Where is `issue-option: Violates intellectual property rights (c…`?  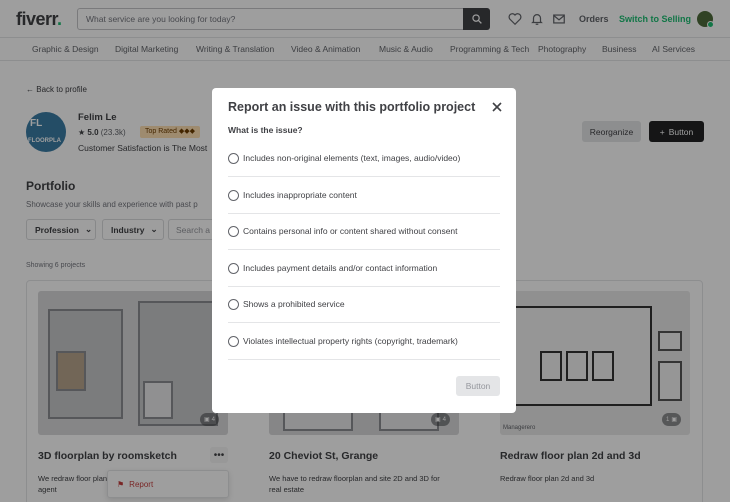
issue-option: Violates intellectual property rights (c… is located at coordinates (364, 341).